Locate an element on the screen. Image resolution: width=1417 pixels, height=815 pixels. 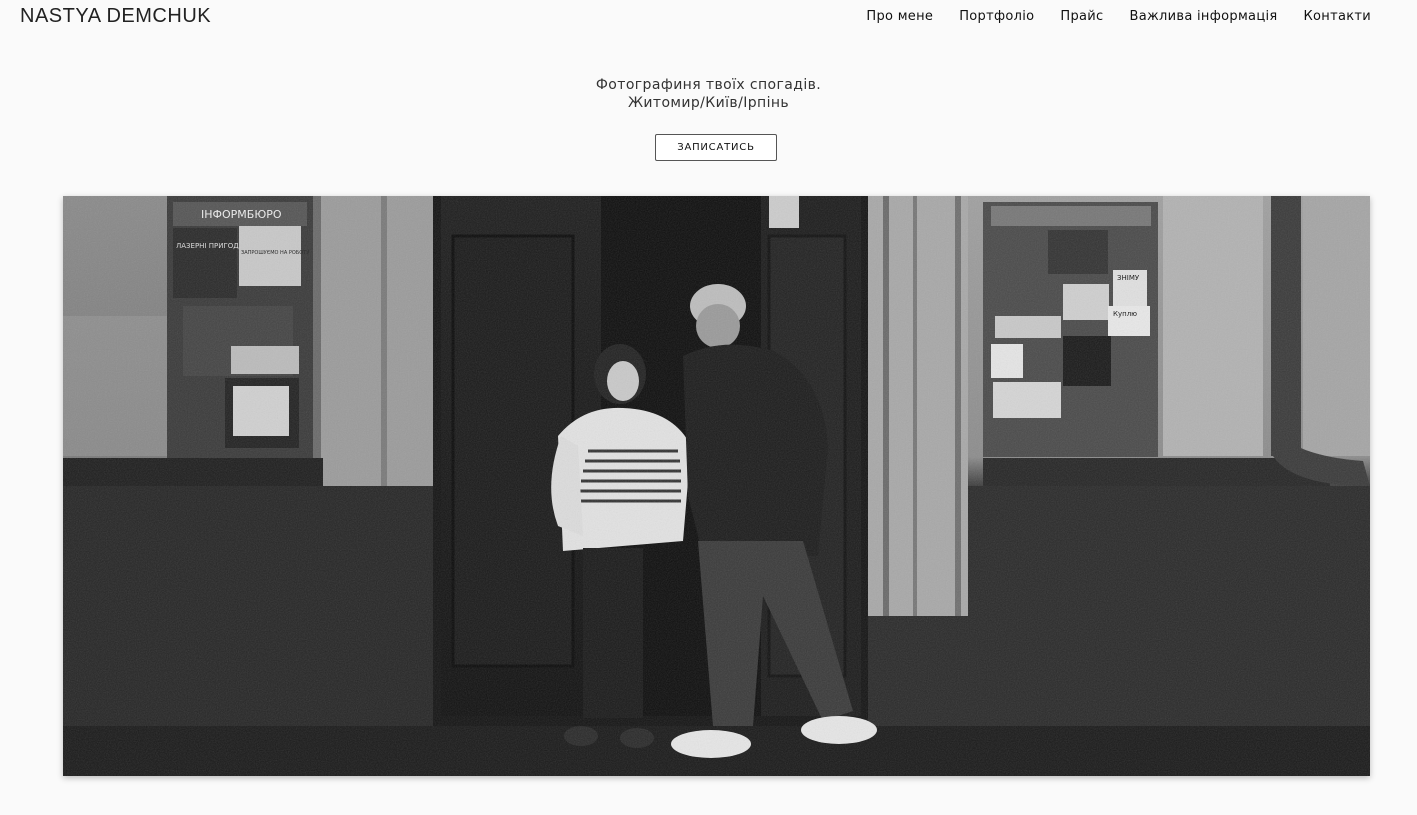
nav-item-portfolio: Портфоліо is located at coordinates (996, 16).